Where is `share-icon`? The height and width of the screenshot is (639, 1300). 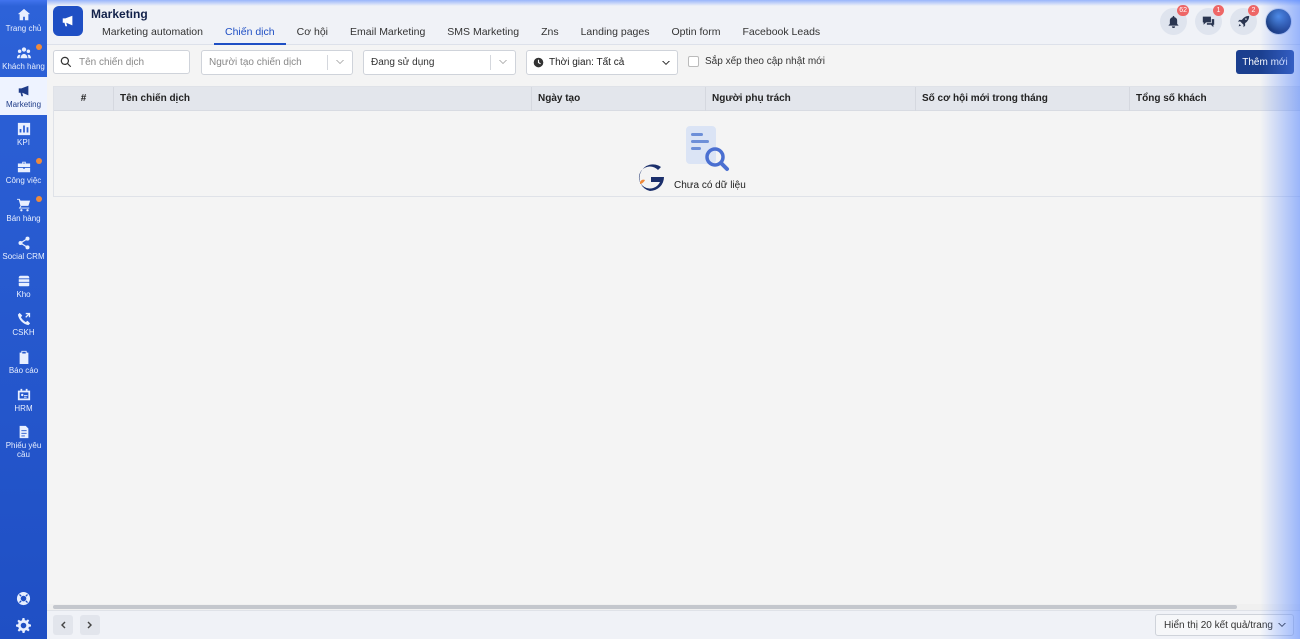 share-icon is located at coordinates (23, 242).